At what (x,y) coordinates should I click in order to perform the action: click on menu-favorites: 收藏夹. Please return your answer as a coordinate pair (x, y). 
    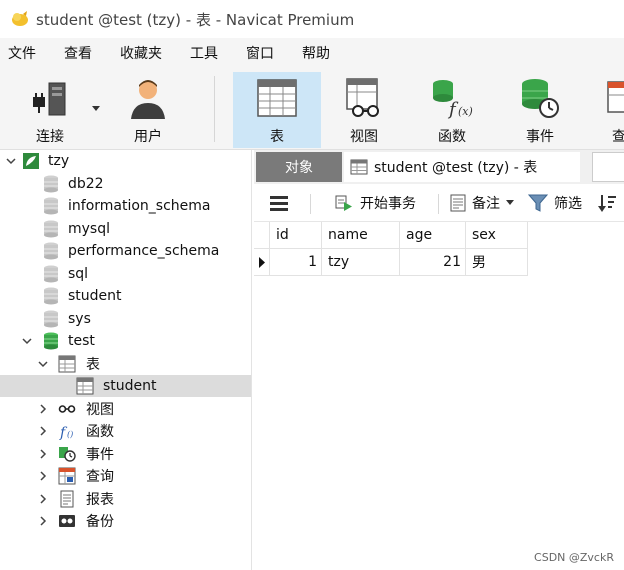
    Looking at the image, I should click on (141, 53).